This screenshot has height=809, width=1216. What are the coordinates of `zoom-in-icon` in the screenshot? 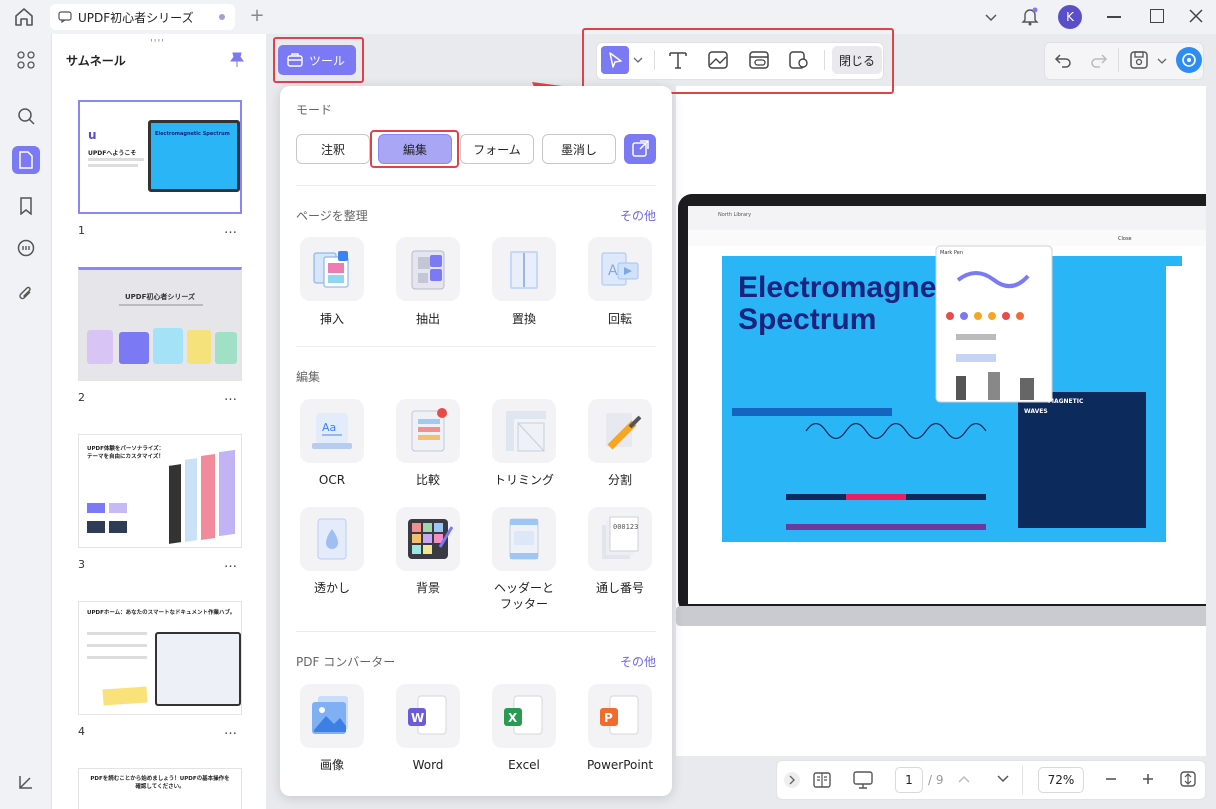 It's located at (1148, 779).